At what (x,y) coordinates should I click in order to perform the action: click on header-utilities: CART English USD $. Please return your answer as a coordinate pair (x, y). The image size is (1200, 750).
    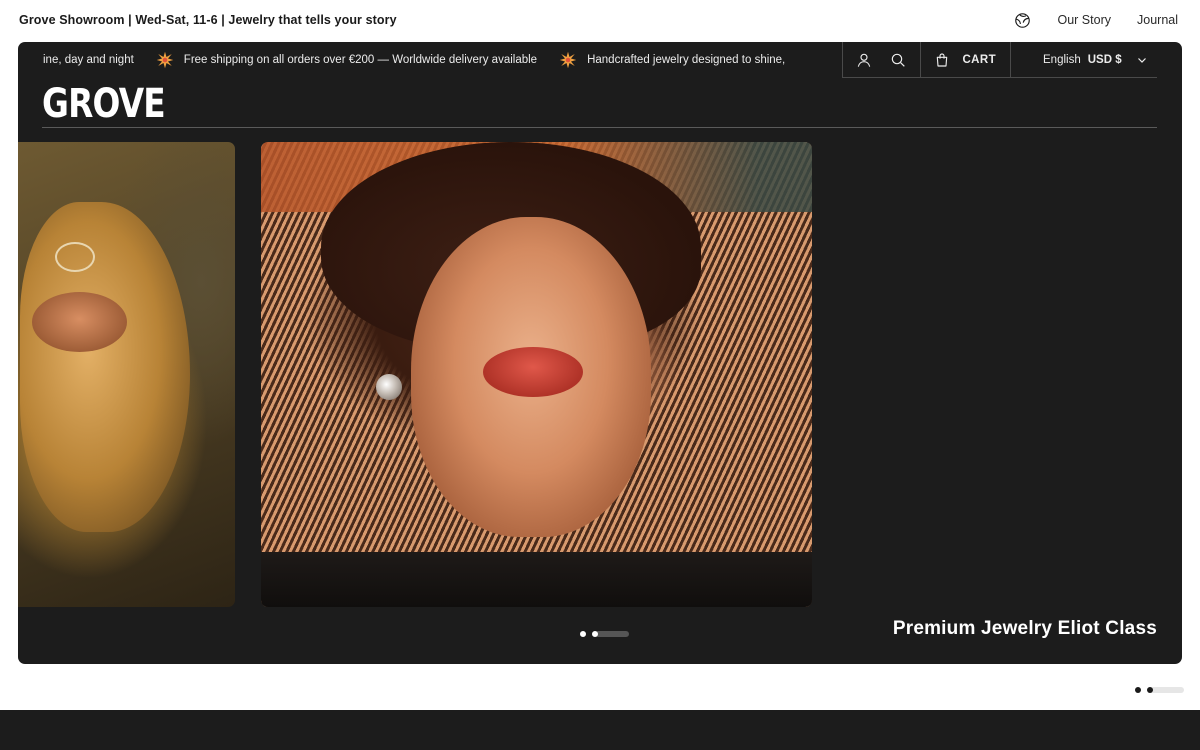
    Looking at the image, I should click on (1012, 60).